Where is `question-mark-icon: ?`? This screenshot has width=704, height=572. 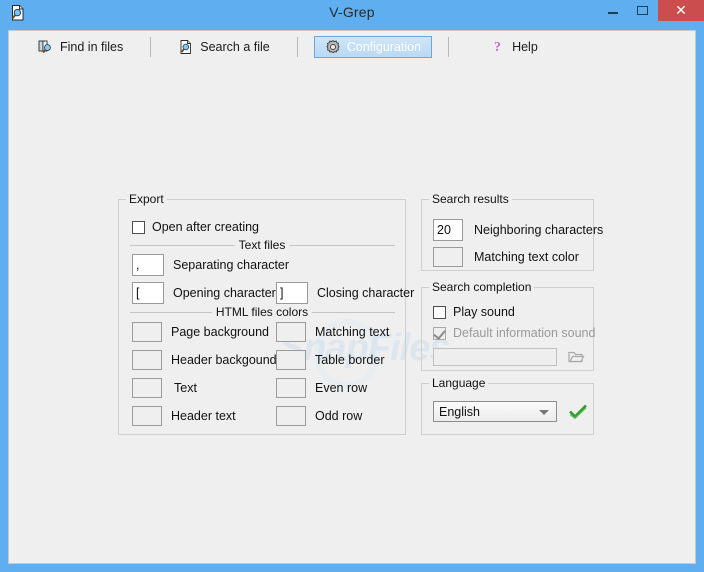 question-mark-icon: ? is located at coordinates (498, 47).